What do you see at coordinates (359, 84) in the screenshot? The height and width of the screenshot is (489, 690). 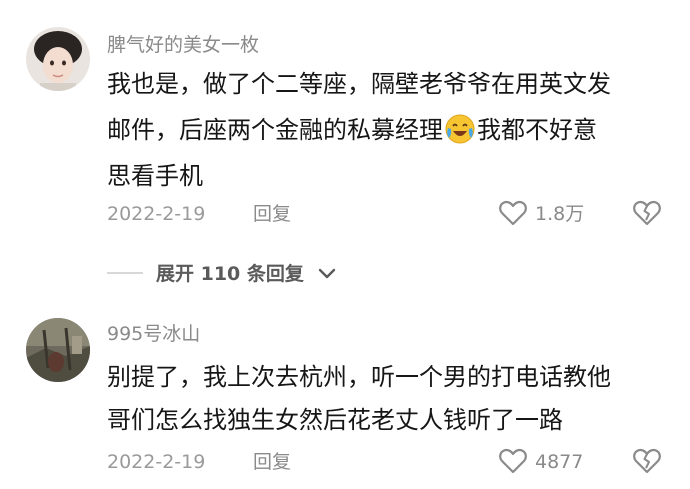 I see `comment-text-line: 我也是，做了个二等座，隔壁老爷爷在用英文发` at bounding box center [359, 84].